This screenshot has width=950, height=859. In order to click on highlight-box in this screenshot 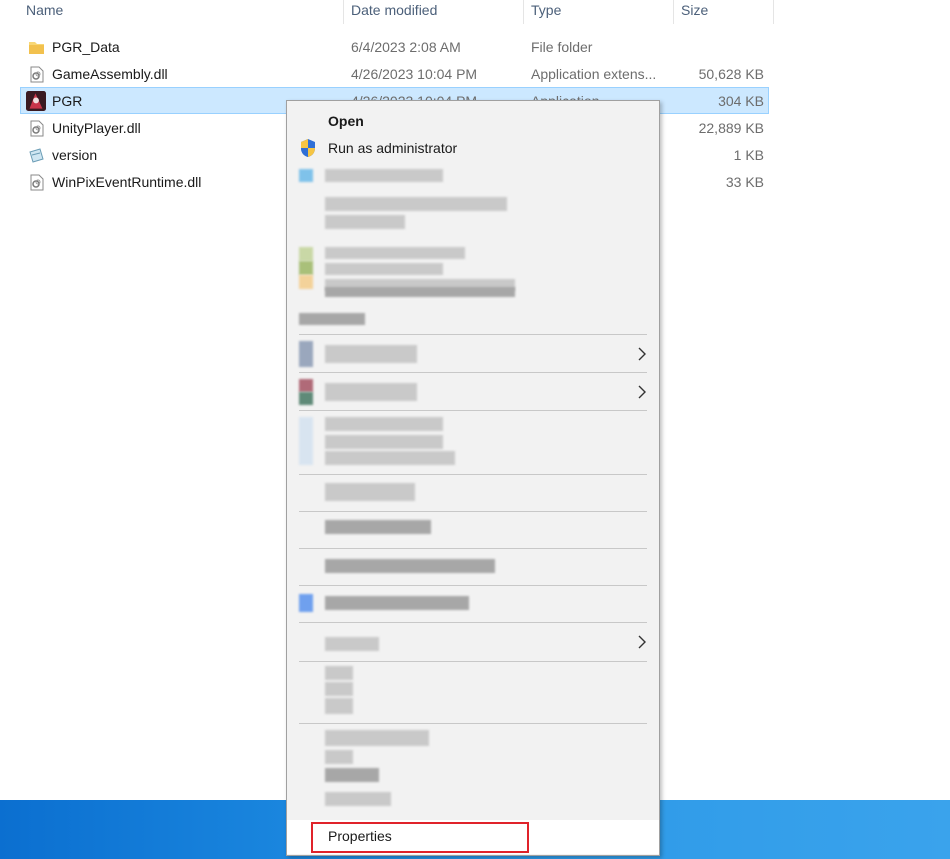, I will do `click(420, 837)`.